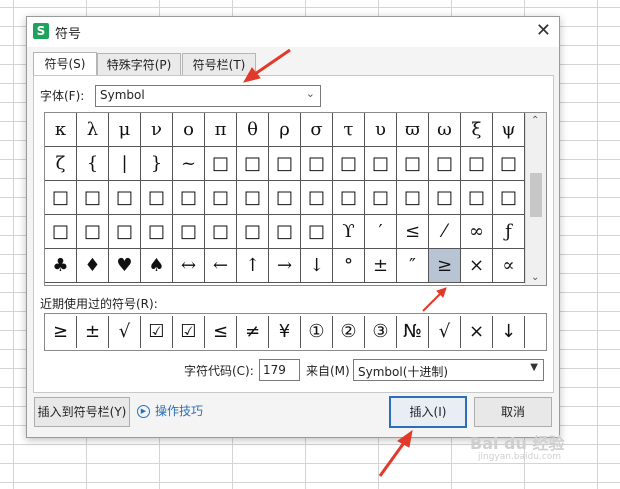 This screenshot has height=489, width=620. What do you see at coordinates (434, 299) in the screenshot?
I see `arrow-to-selected-symbol` at bounding box center [434, 299].